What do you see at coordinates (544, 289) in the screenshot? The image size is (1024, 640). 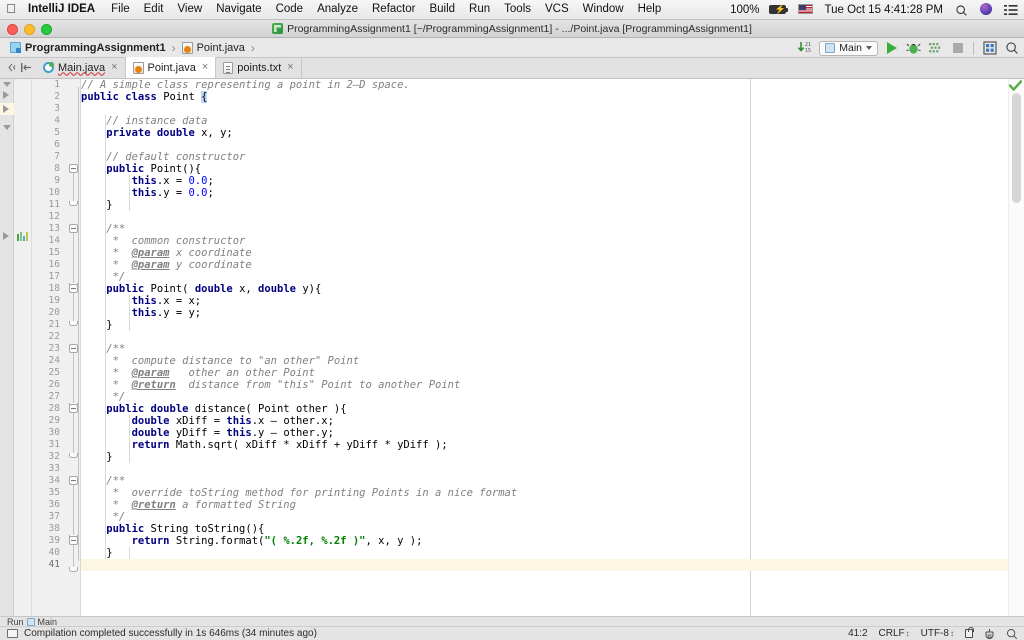 I see `code-line: public Point( double x, double y){` at bounding box center [544, 289].